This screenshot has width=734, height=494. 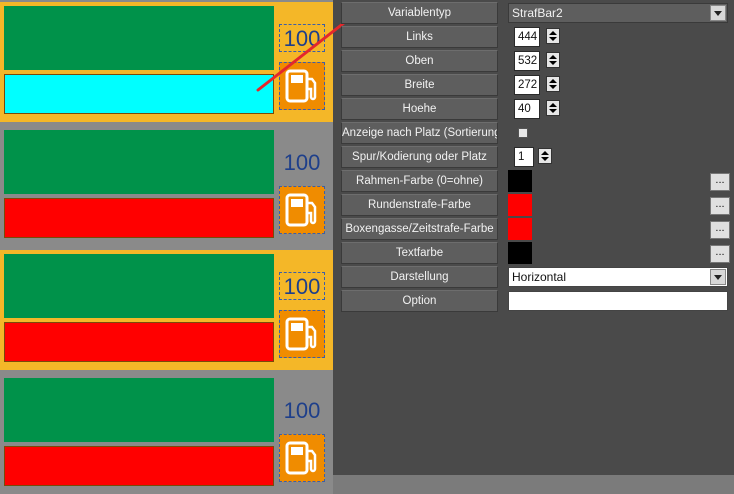 I want to click on option-input, so click(x=618, y=301).